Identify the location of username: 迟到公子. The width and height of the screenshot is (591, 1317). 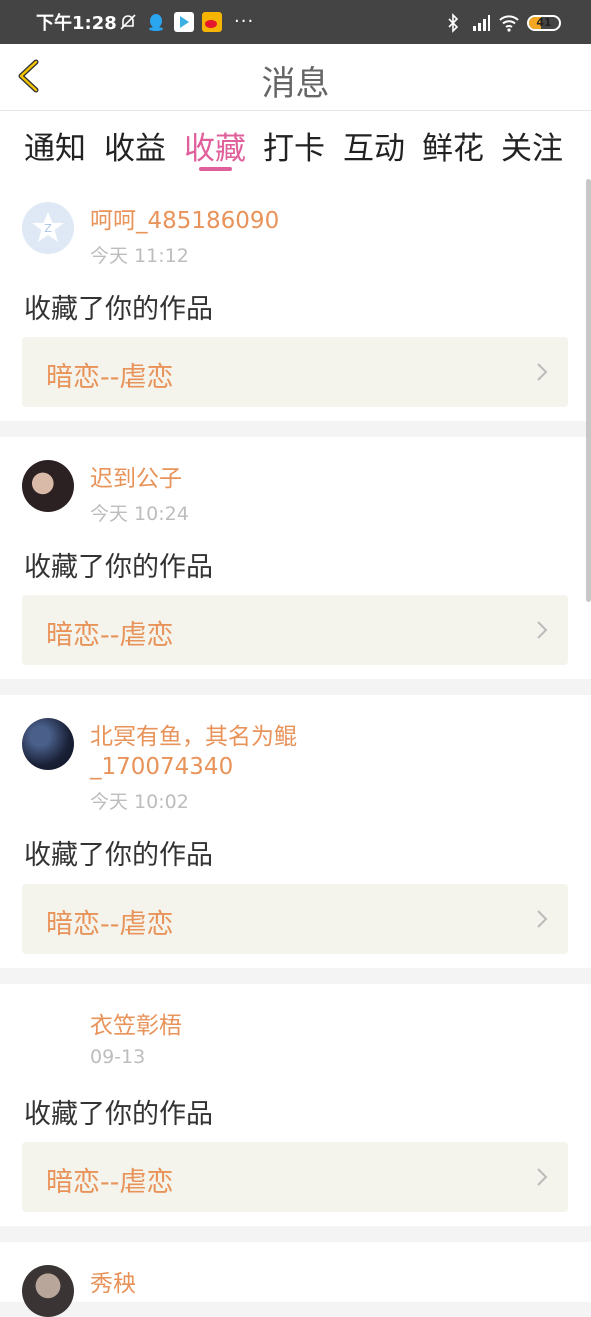
(136, 479).